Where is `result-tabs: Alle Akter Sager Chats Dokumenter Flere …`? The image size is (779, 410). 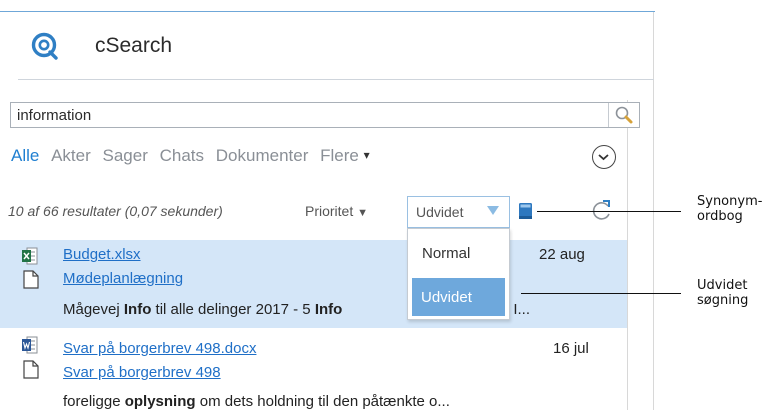 result-tabs: Alle Akter Sager Chats Dokumenter Flere … is located at coordinates (194, 156).